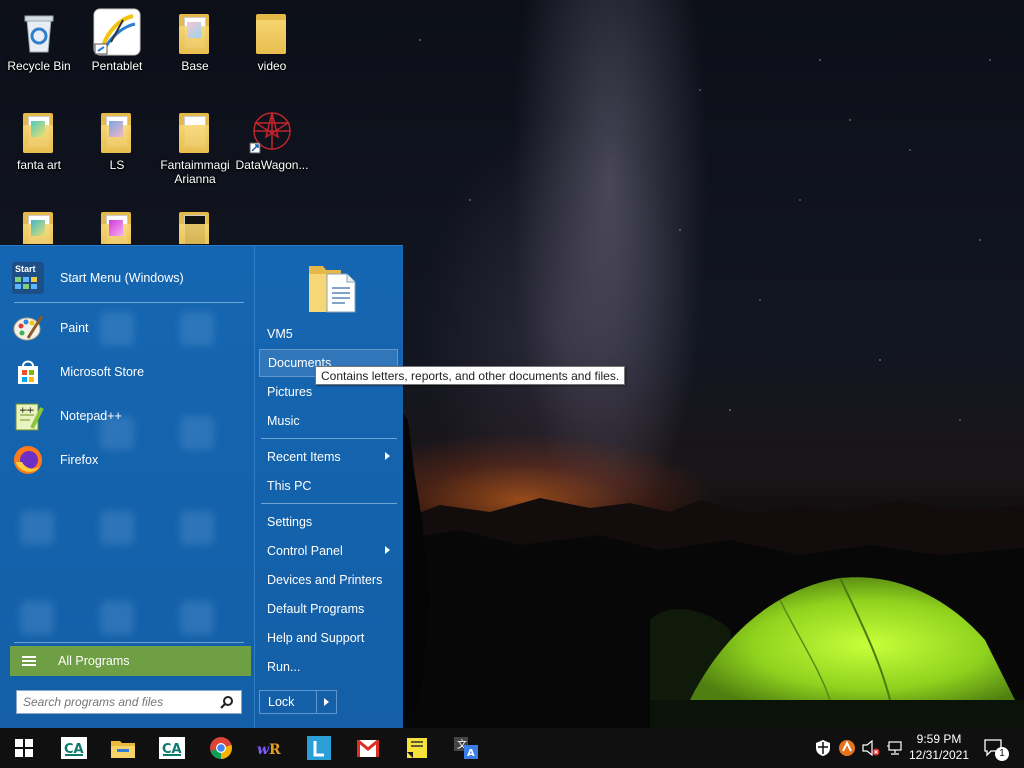  I want to click on desktop-icon-fanta-art: fanta art, so click(39, 139).